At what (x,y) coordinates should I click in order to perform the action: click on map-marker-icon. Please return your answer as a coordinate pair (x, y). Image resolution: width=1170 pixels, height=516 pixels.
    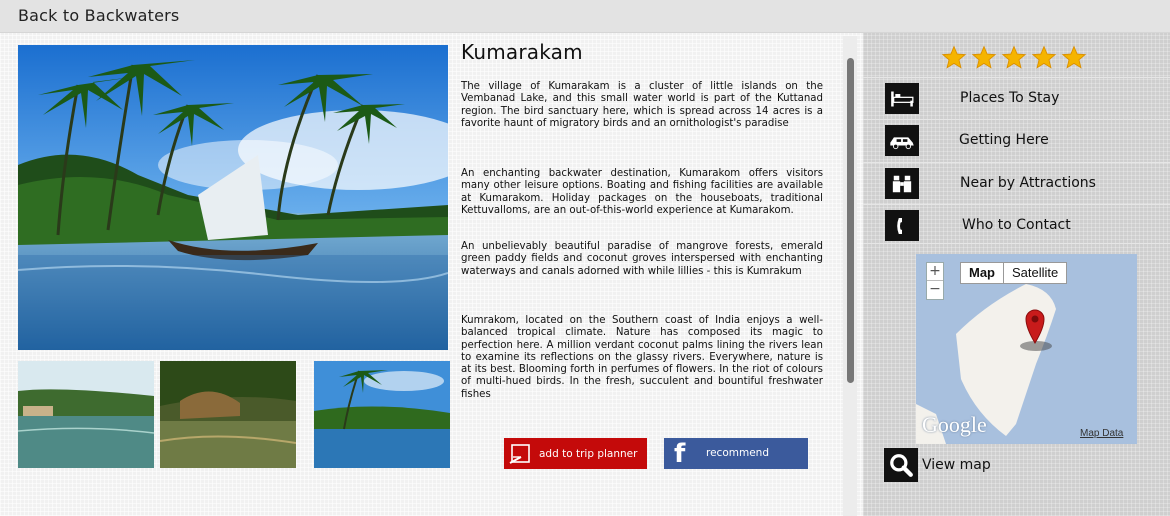
    Looking at the image, I should click on (1035, 326).